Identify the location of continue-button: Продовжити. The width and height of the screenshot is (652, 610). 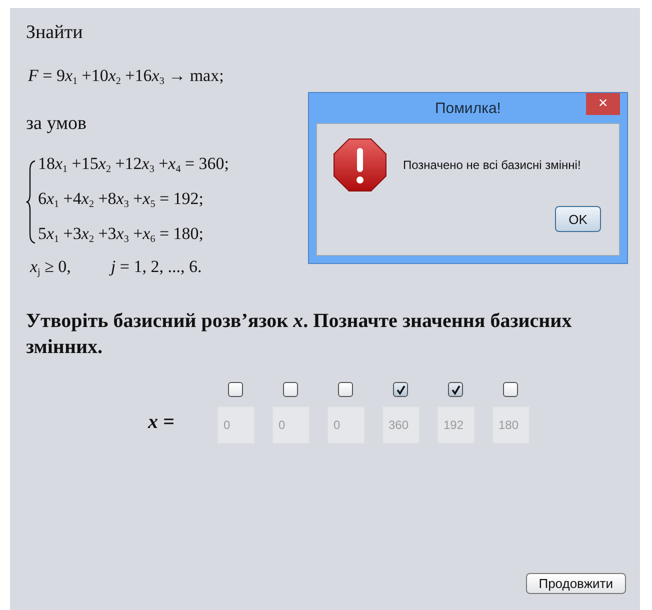
(576, 583).